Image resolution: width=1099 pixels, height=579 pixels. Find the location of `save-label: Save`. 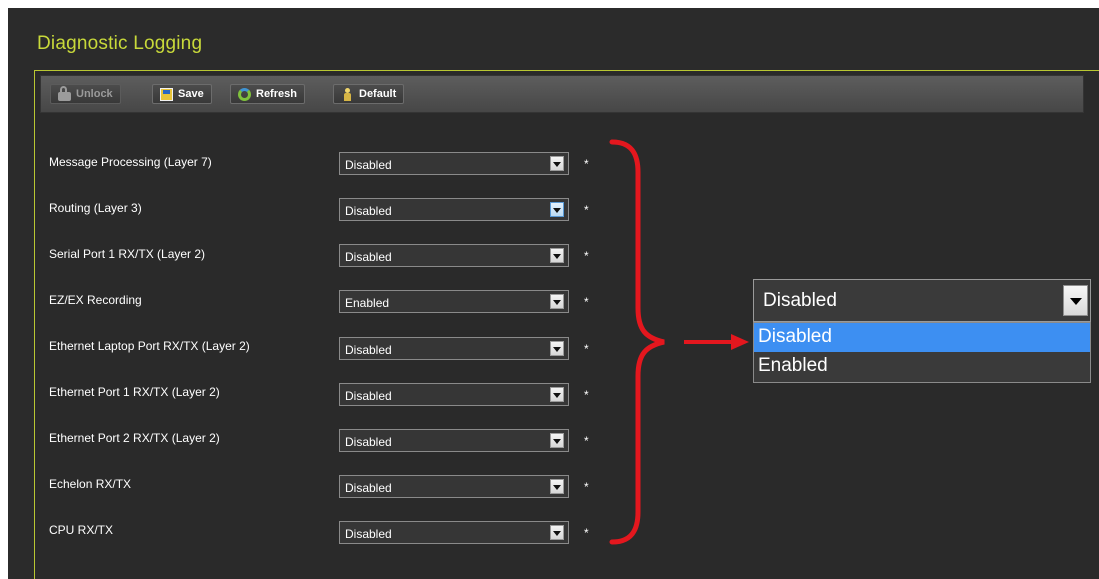

save-label: Save is located at coordinates (191, 94).